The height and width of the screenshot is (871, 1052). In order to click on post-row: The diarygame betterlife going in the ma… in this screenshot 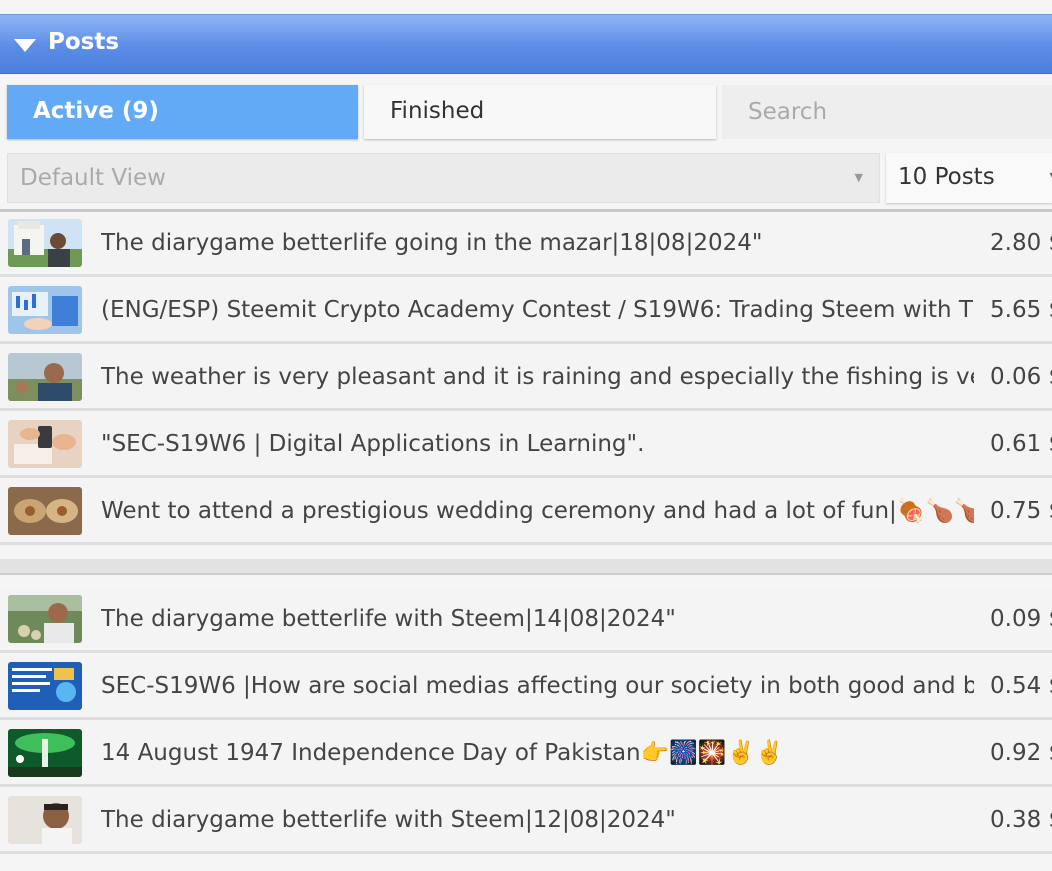, I will do `click(526, 244)`.